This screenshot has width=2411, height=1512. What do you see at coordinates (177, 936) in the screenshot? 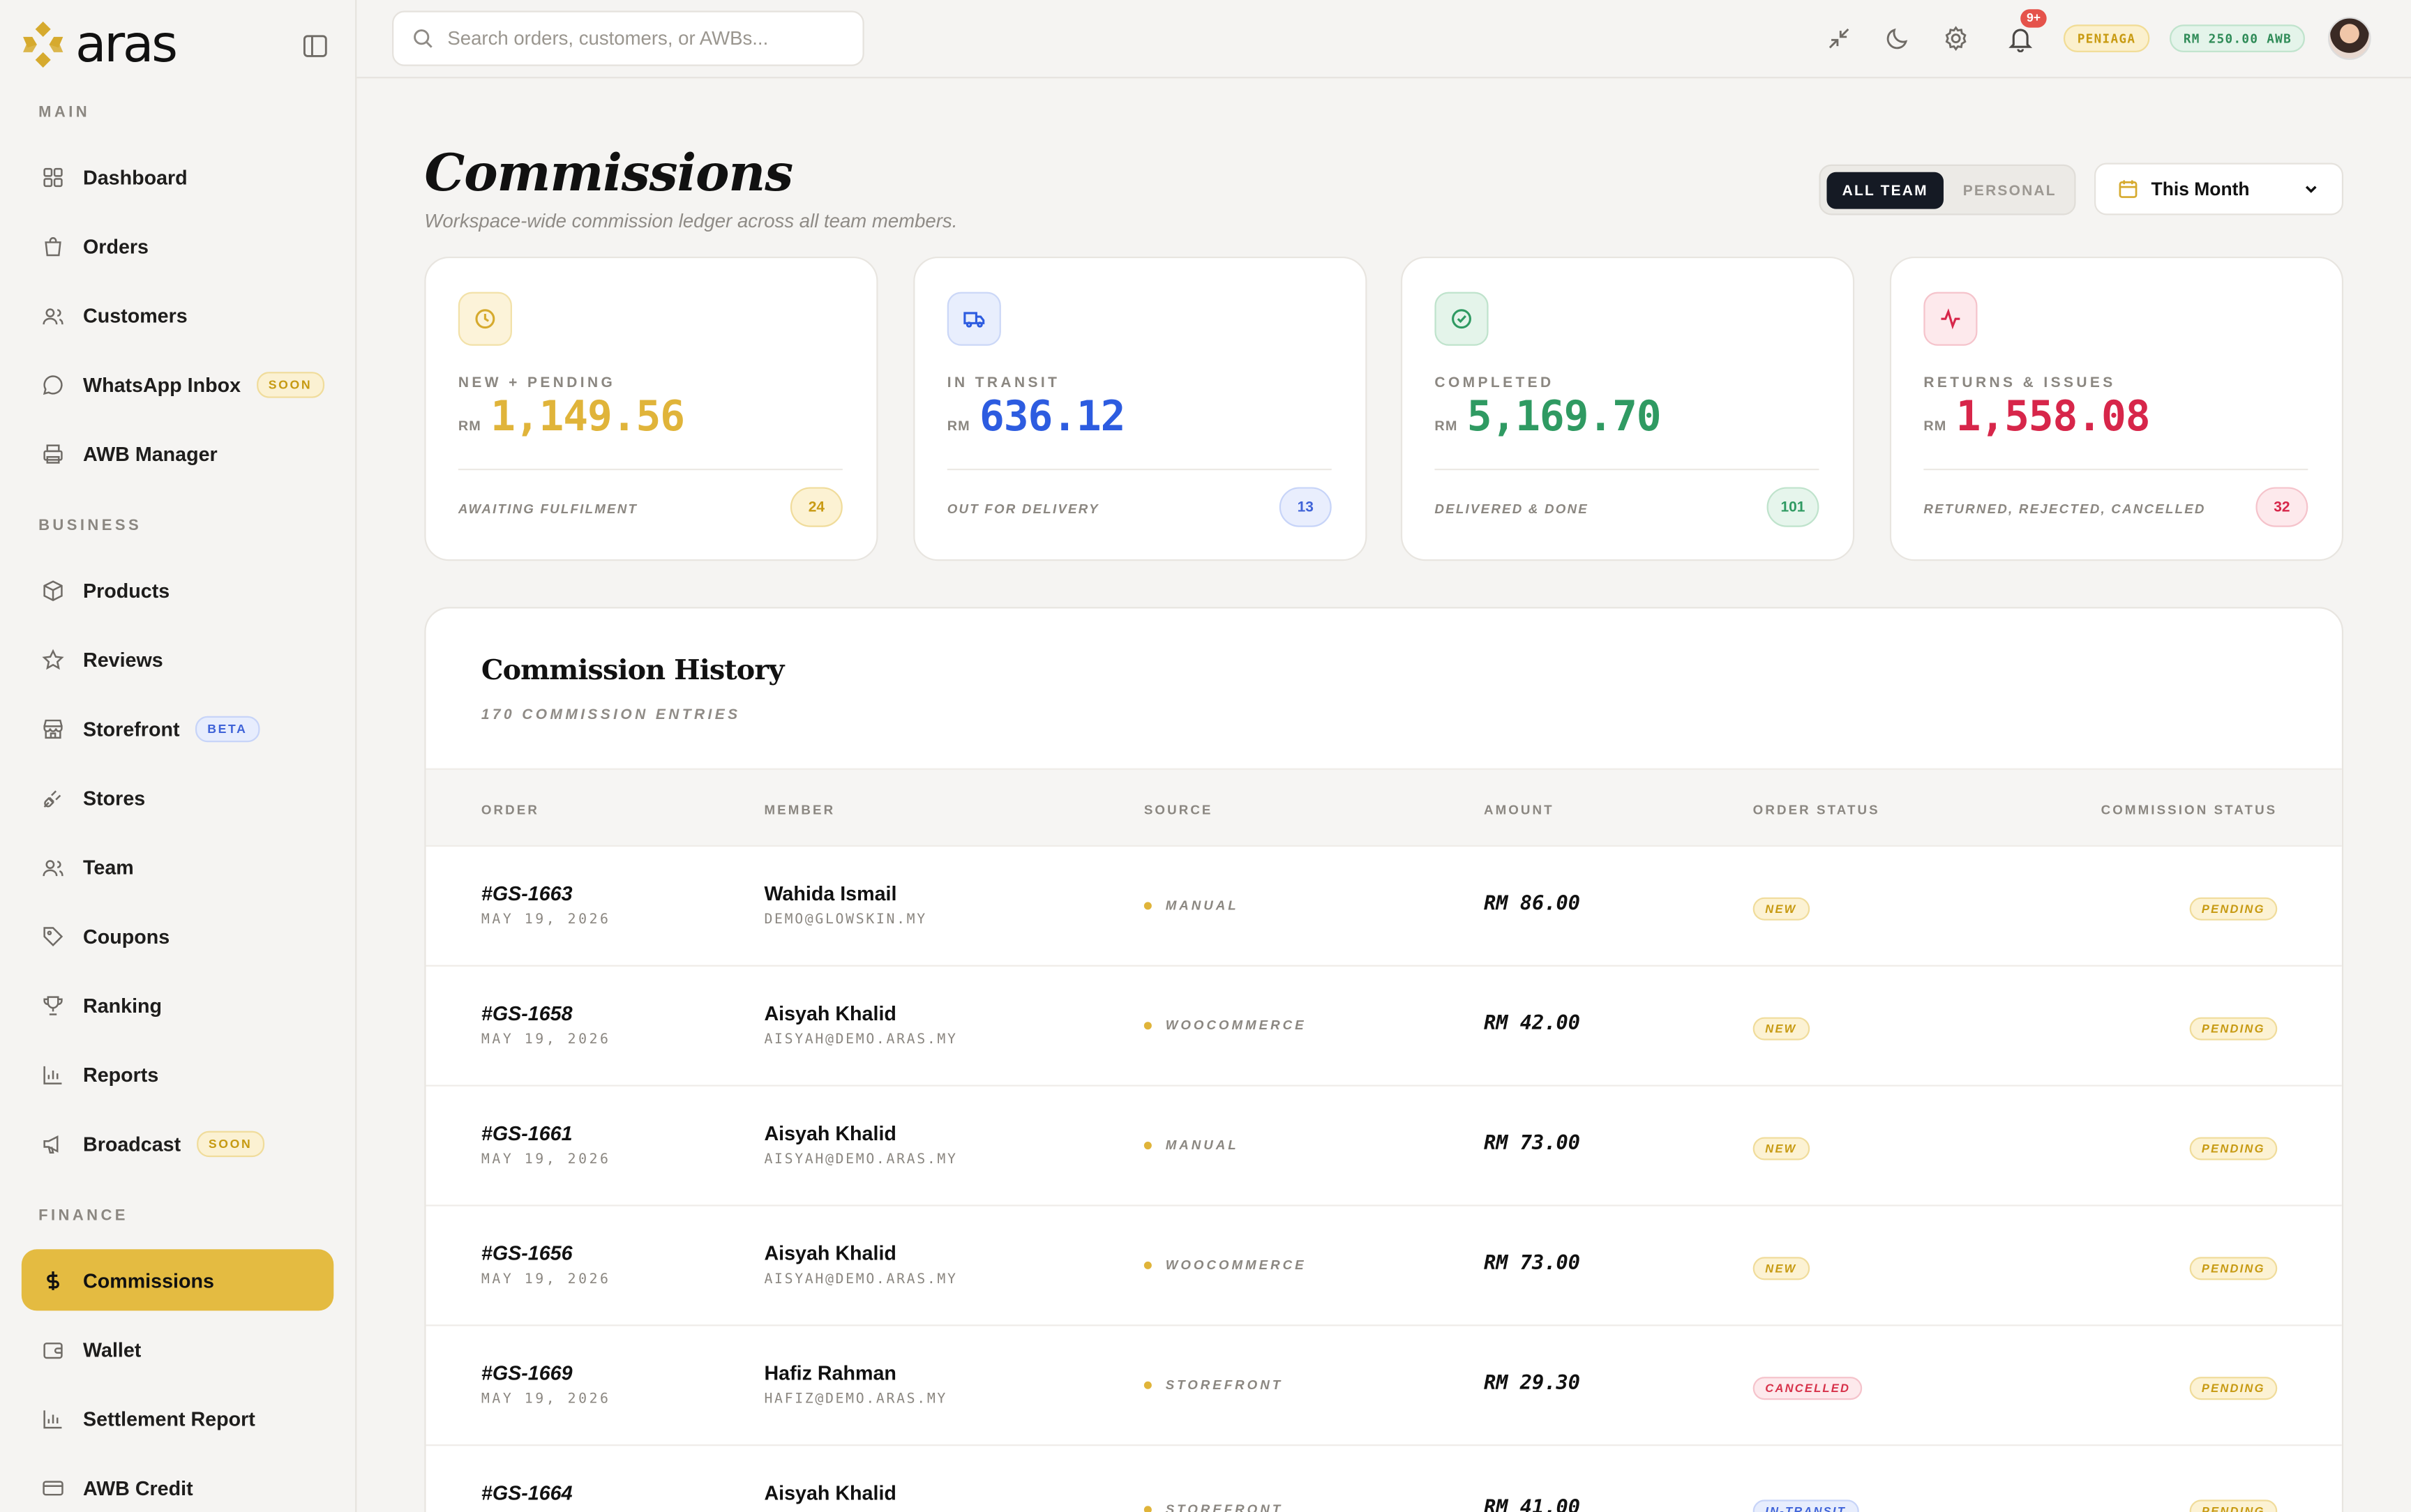
I see `sidebar-item-coupons: Coupons` at bounding box center [177, 936].